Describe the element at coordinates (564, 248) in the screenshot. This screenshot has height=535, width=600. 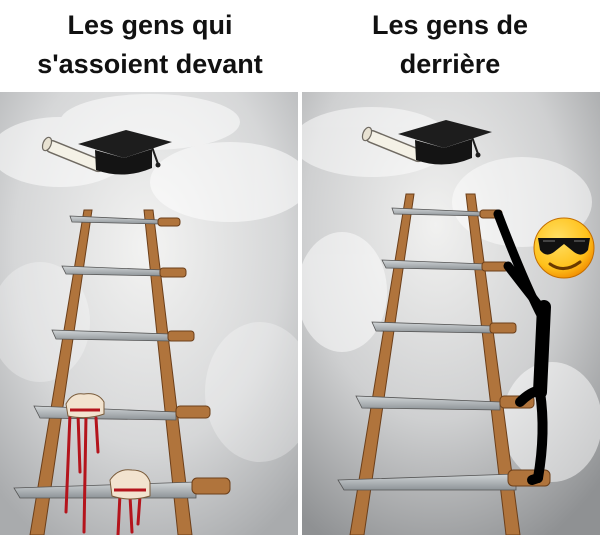
I see `sunglasses-emoji-icon` at that location.